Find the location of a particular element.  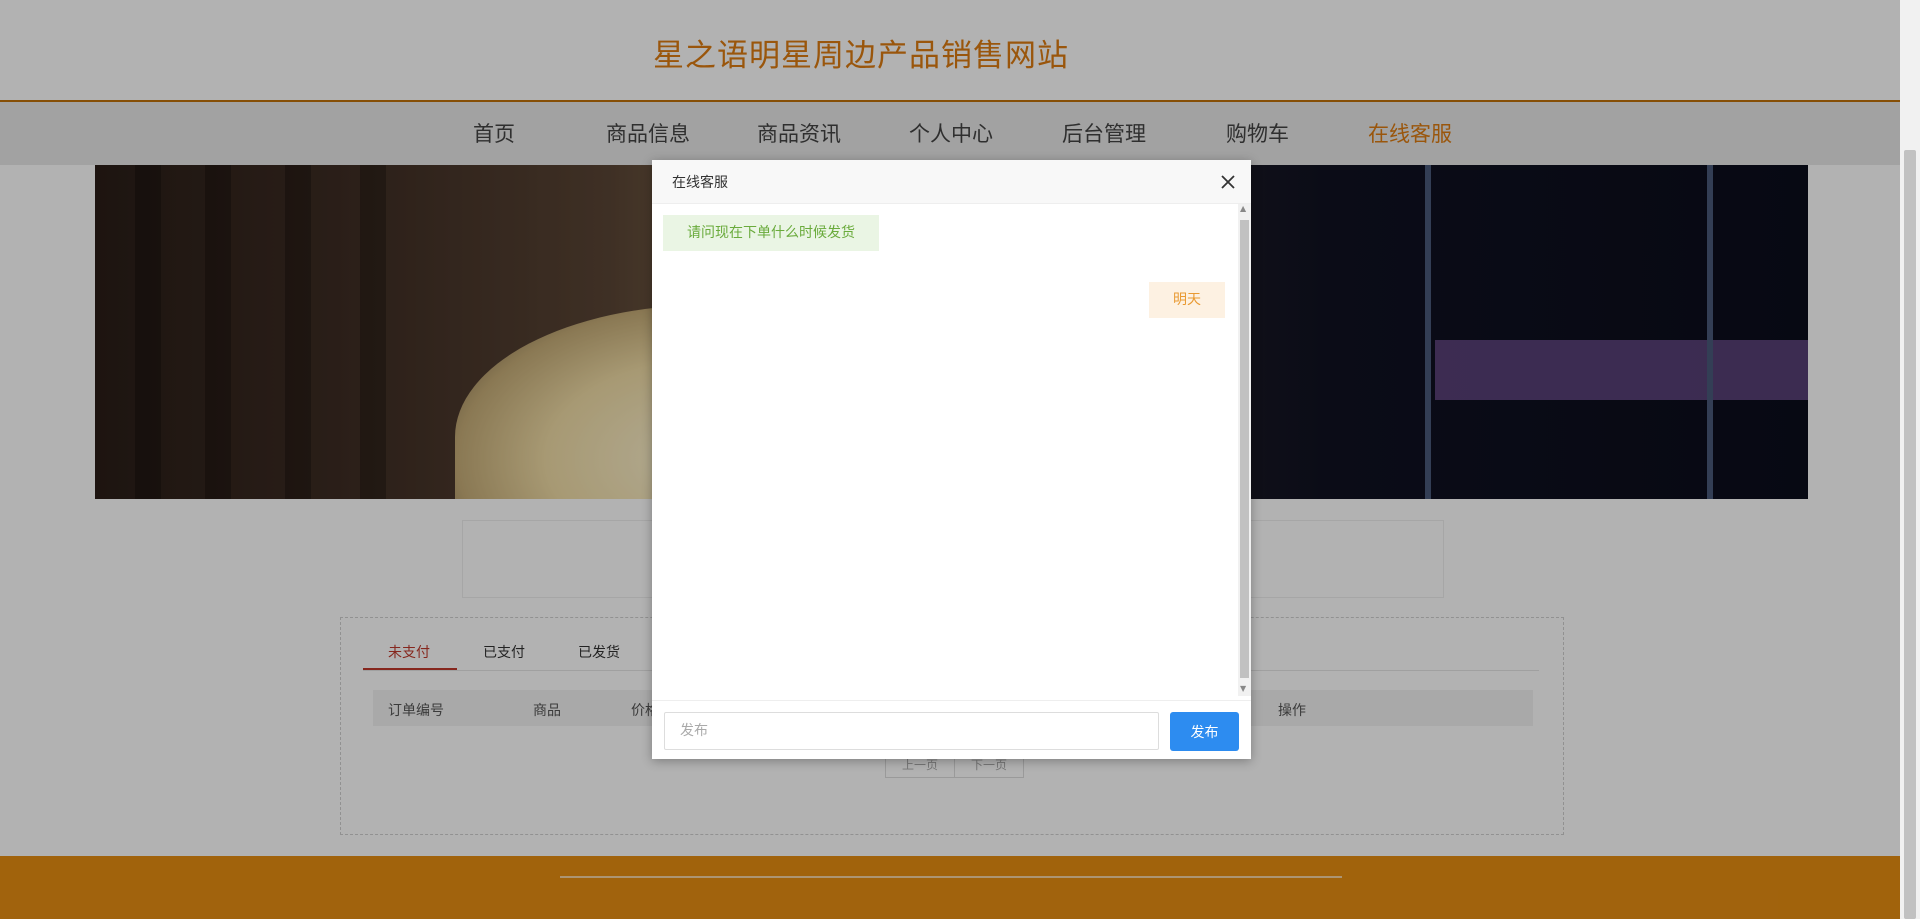

scroll-down-arrow-icon: ▼ is located at coordinates (1243, 688).